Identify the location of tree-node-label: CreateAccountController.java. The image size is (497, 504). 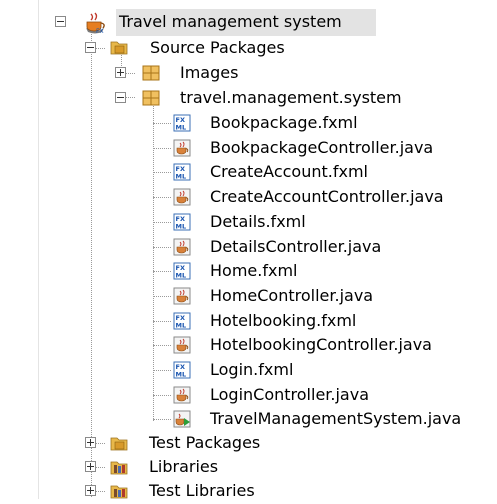
(327, 196).